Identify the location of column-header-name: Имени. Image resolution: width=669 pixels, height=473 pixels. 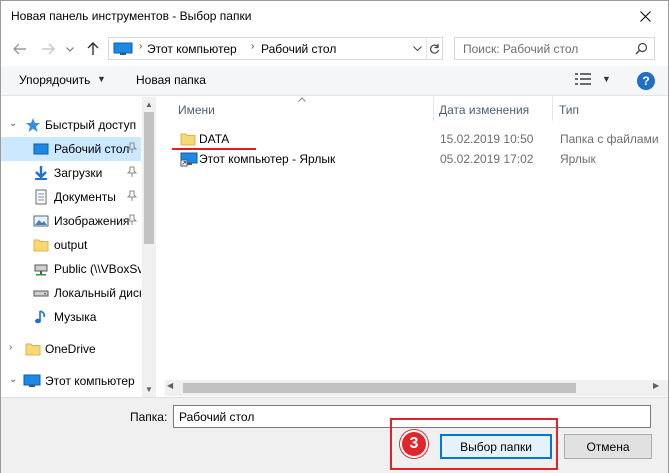
(196, 110).